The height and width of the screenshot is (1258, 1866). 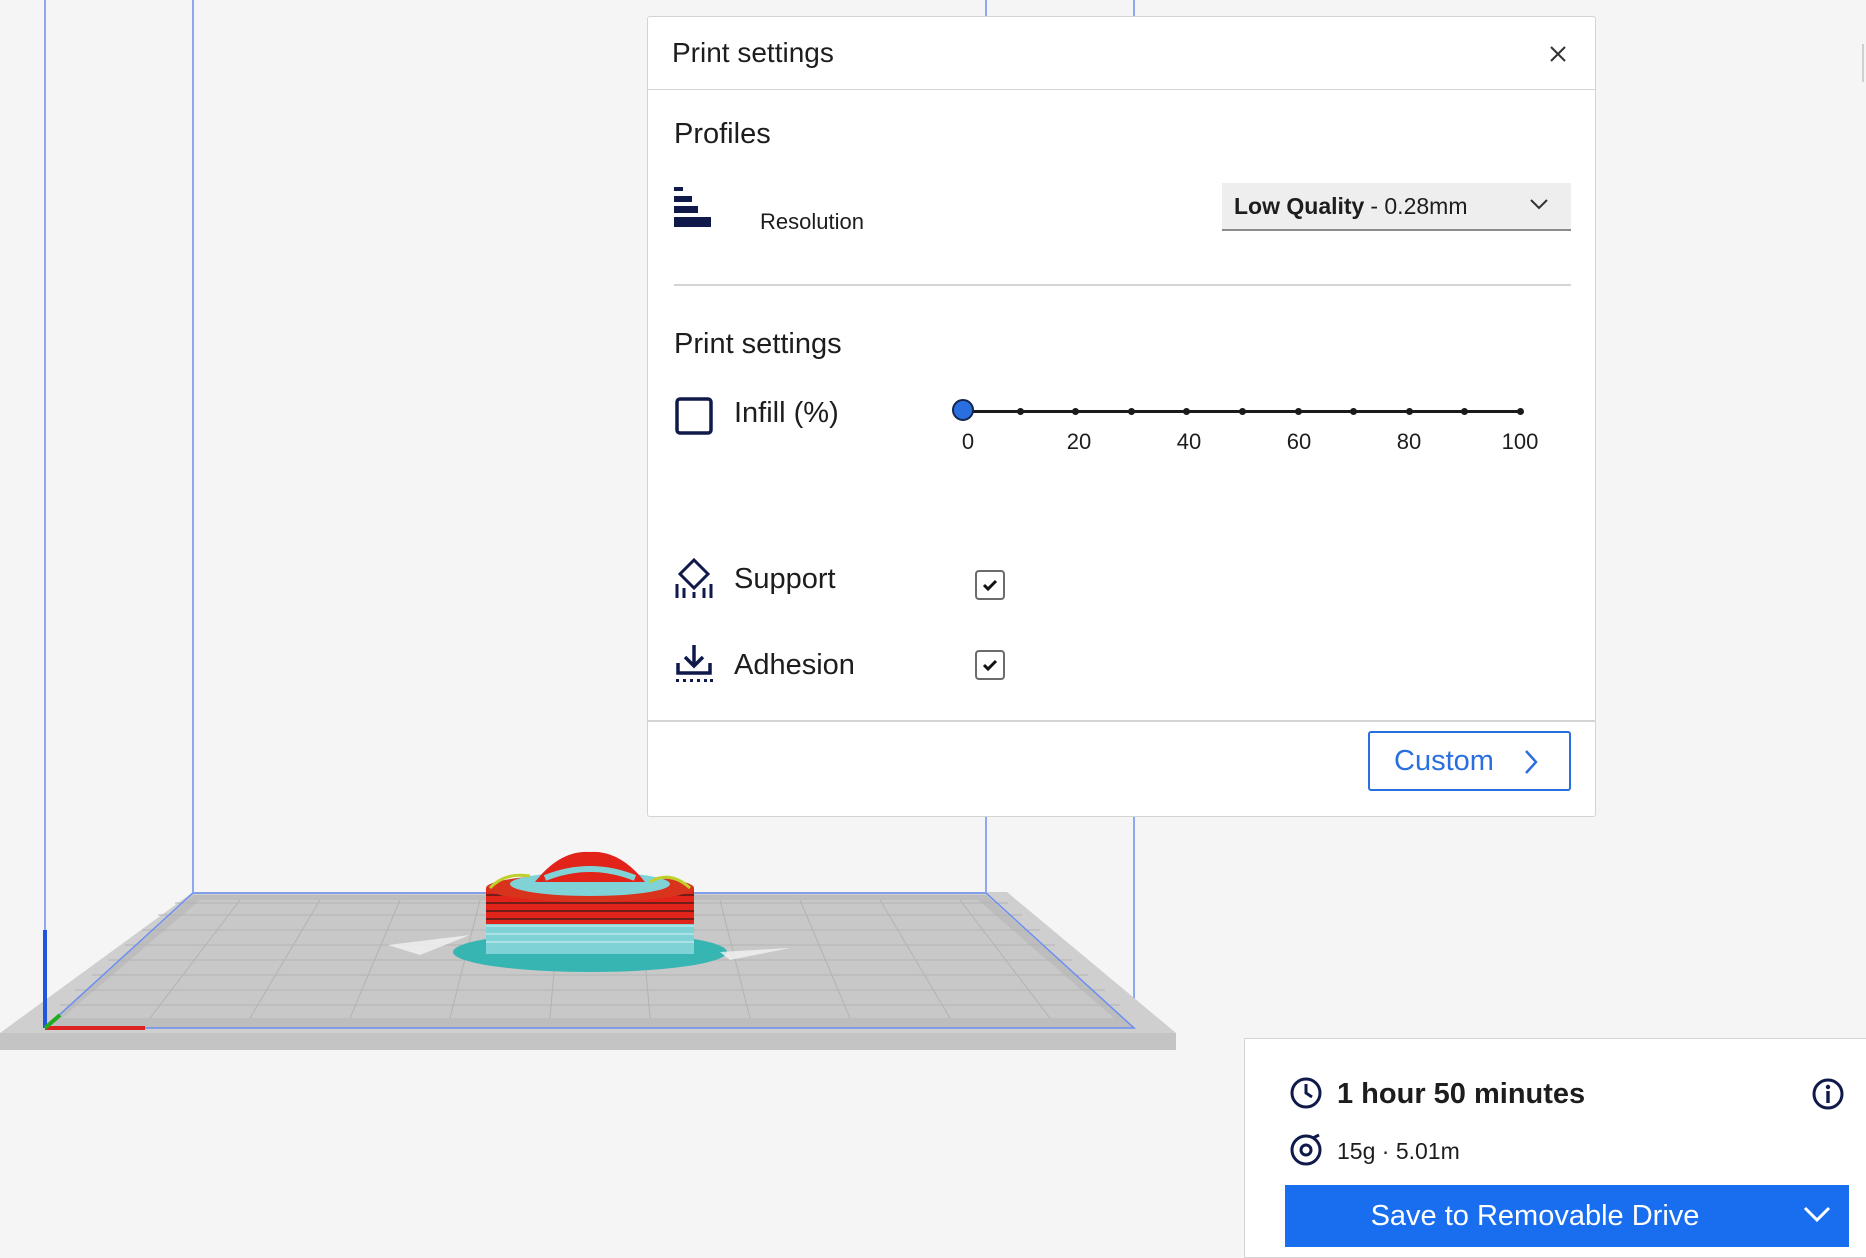 What do you see at coordinates (1398, 1151) in the screenshot?
I see `material-usage: 15g · 5.01m` at bounding box center [1398, 1151].